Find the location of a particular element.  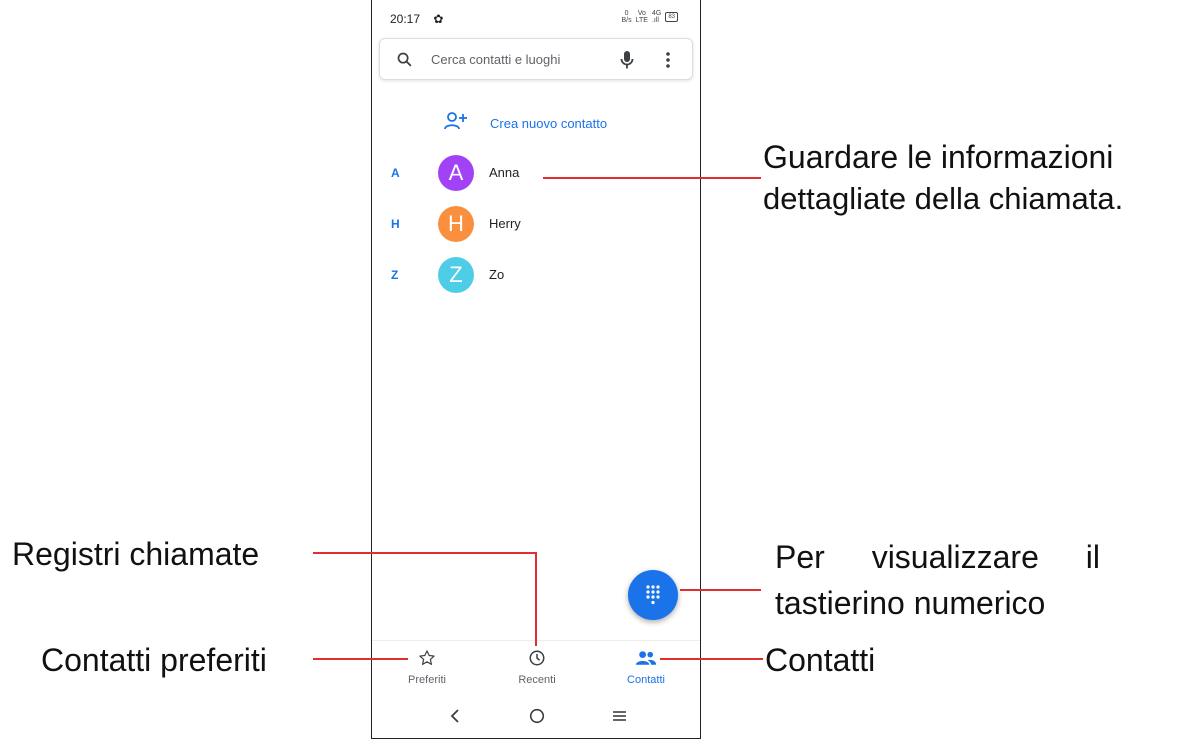

section-letter: Z is located at coordinates (395, 275).